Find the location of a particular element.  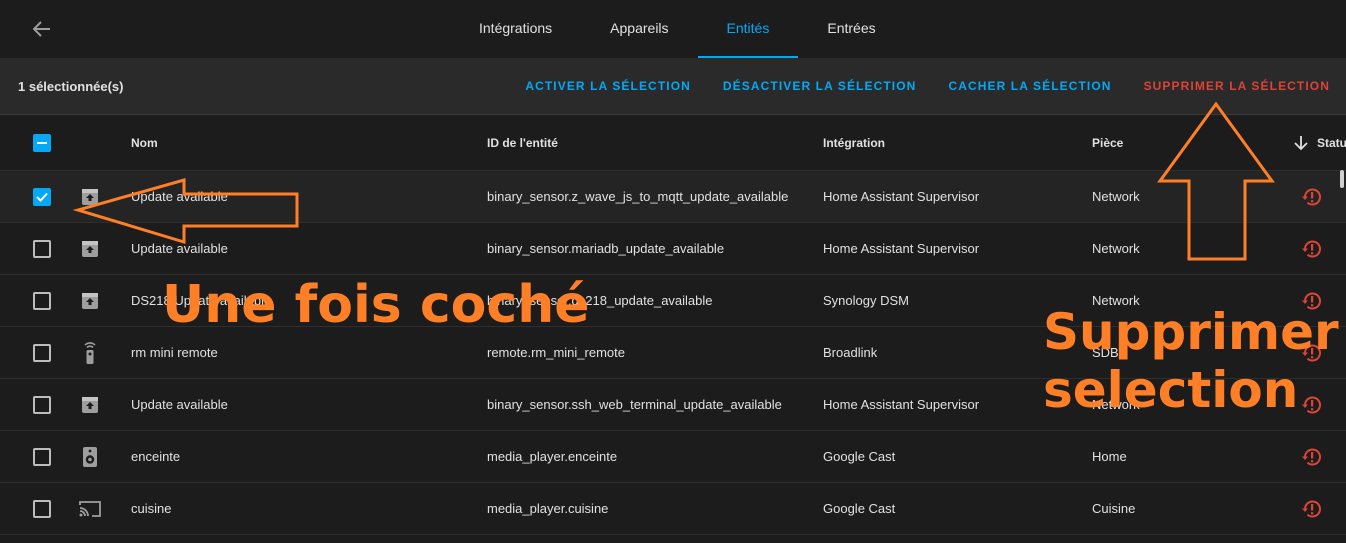

tab-bar: Intégrations Appareils Entités Entrées is located at coordinates (677, 29).